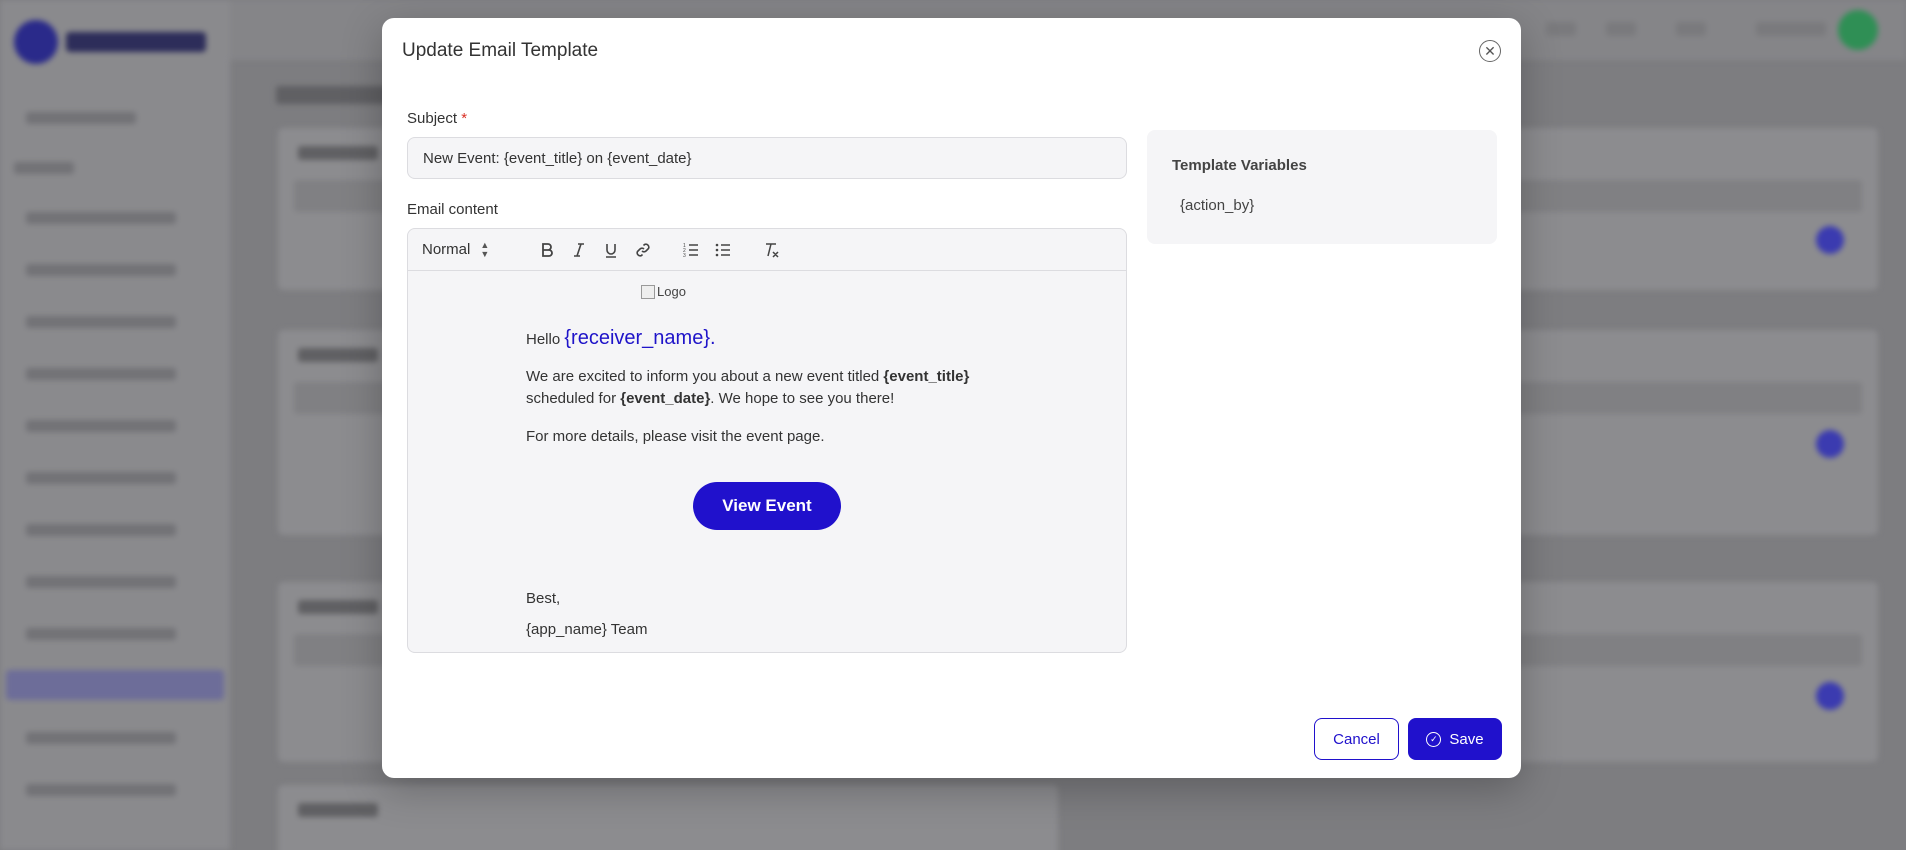  What do you see at coordinates (684, 255) in the screenshot?
I see `svg-text: 3` at bounding box center [684, 255].